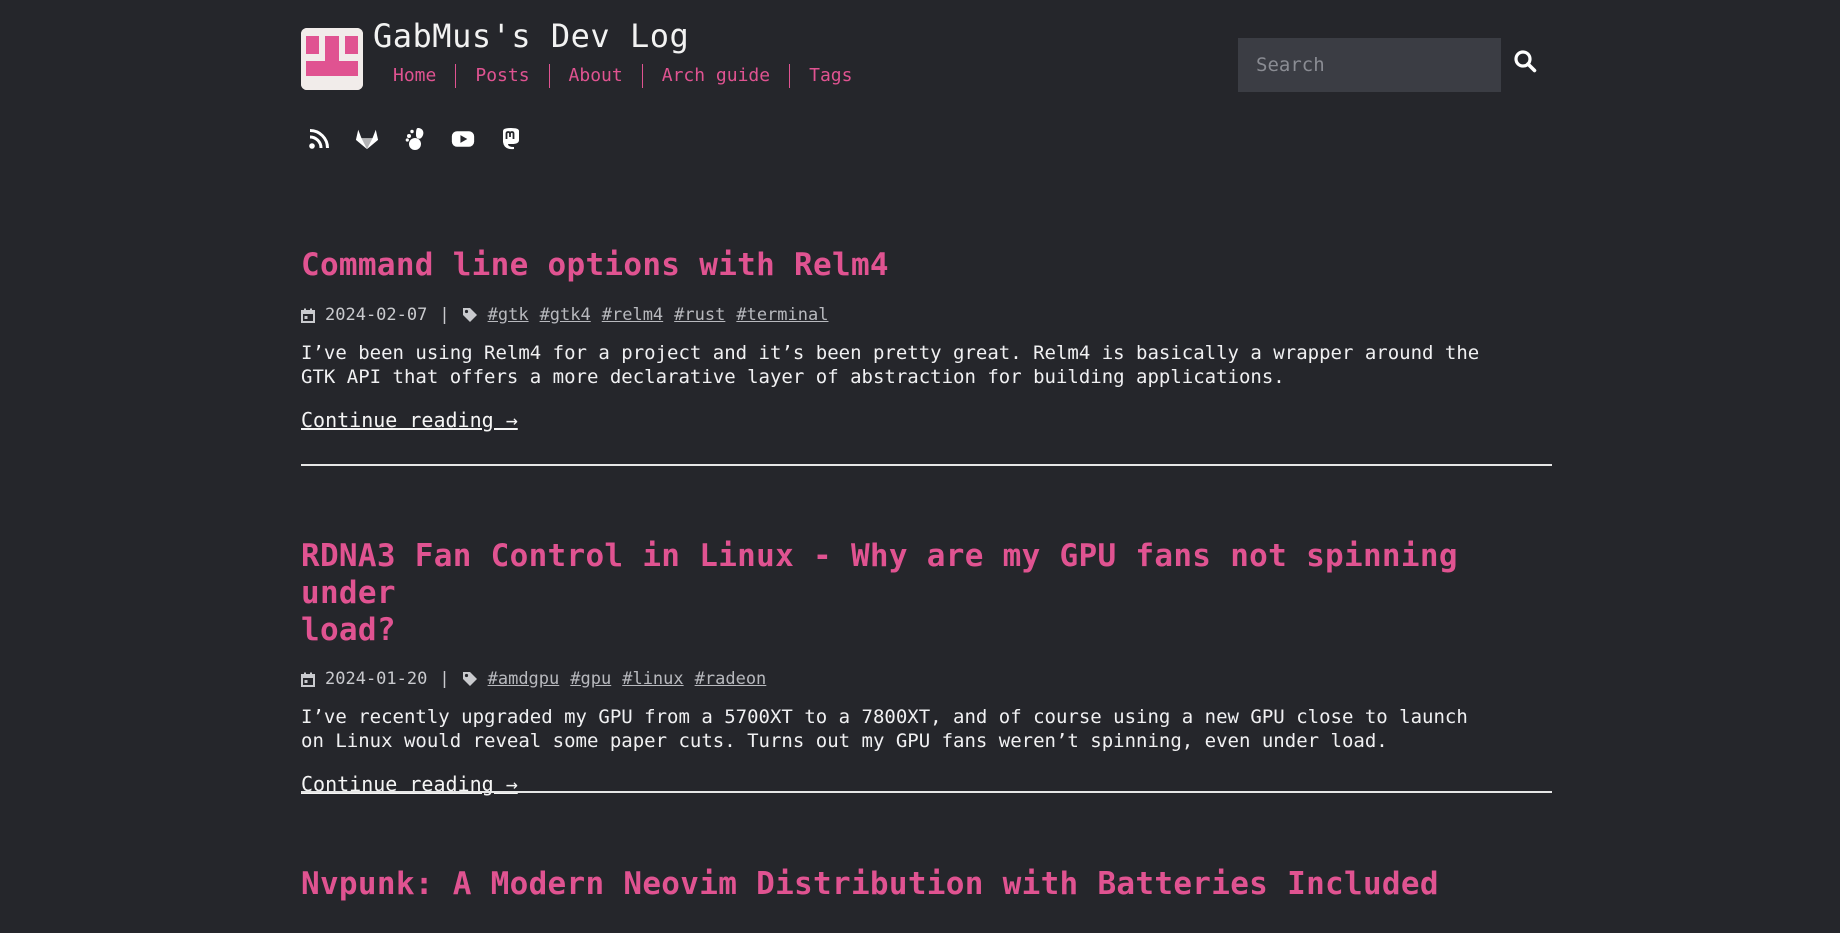 The height and width of the screenshot is (933, 1840). What do you see at coordinates (376, 679) in the screenshot?
I see `post-date: 2024-01-20` at bounding box center [376, 679].